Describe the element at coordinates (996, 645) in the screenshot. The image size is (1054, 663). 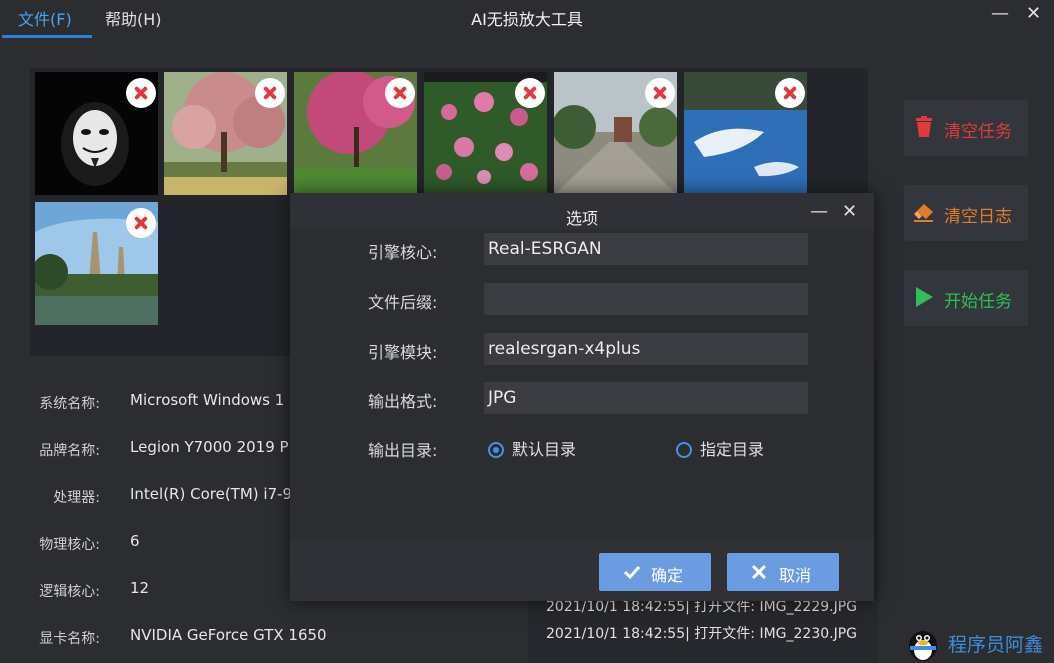
I see `watermark-text: 程序员阿鑫` at that location.